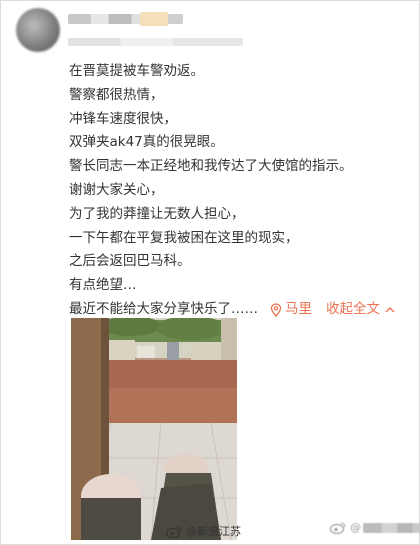 Image resolution: width=420 pixels, height=545 pixels. What do you see at coordinates (353, 310) in the screenshot?
I see `collapse-button: 收起全文` at bounding box center [353, 310].